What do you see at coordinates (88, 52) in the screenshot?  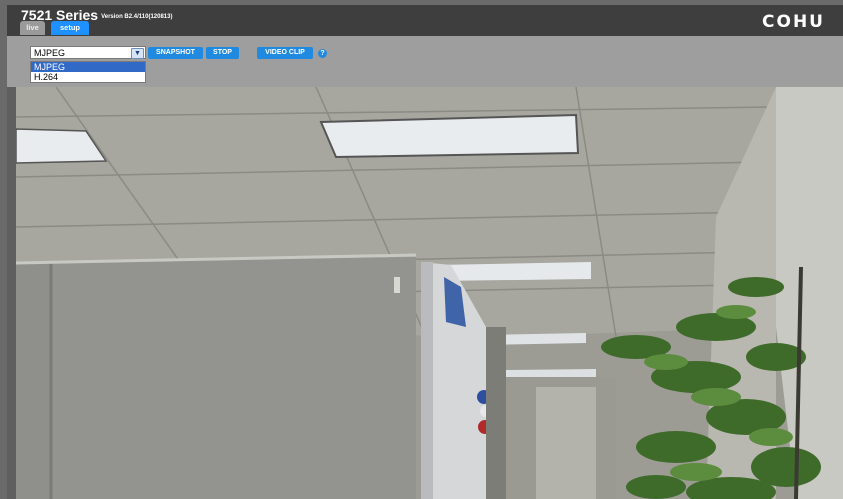 I see `stream-format-select: MJPEG ▼` at bounding box center [88, 52].